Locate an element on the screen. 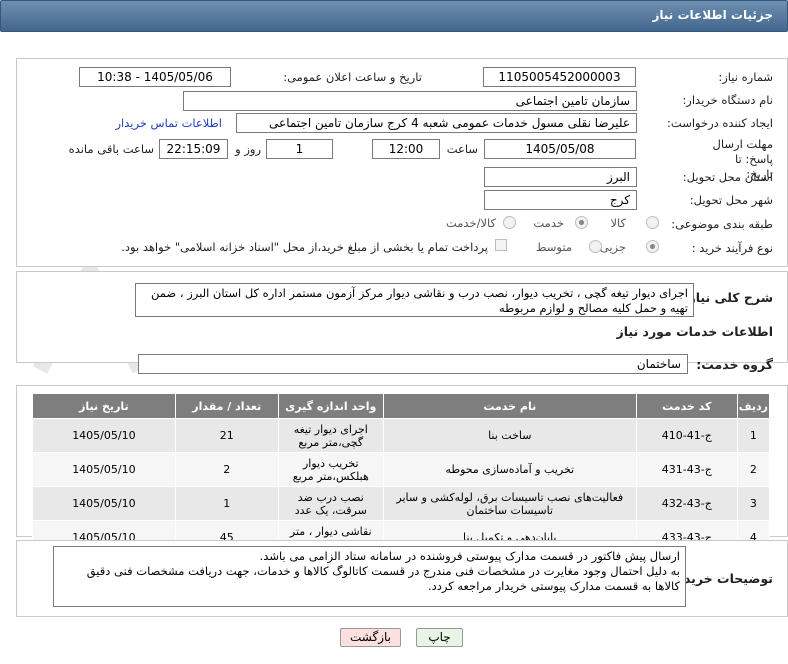 Image resolution: width=788 pixels, height=664 pixels. print-button: چاپ is located at coordinates (439, 637).